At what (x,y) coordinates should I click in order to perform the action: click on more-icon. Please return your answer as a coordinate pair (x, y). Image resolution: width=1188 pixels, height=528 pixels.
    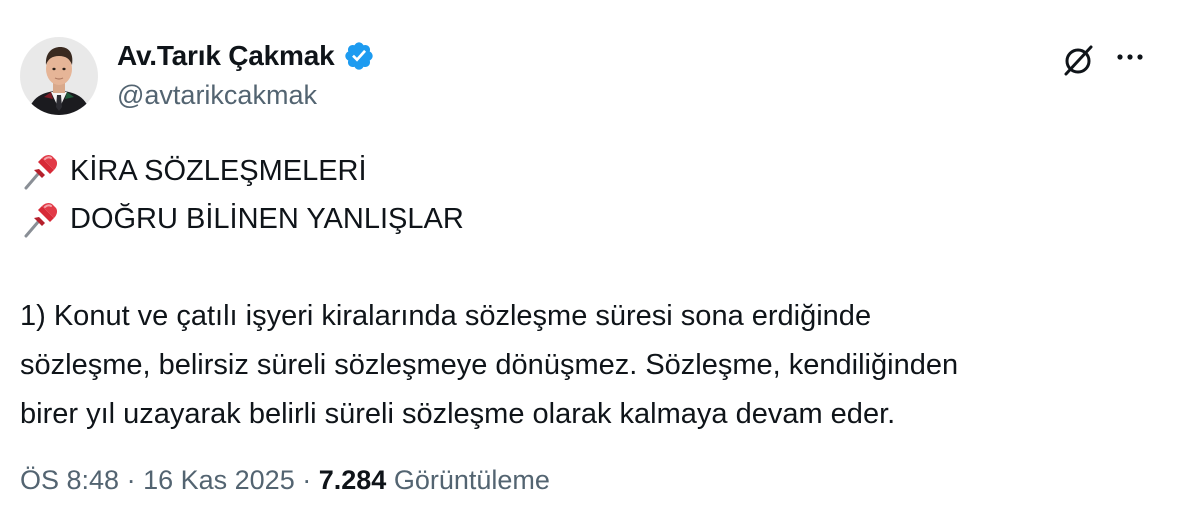
    Looking at the image, I should click on (1130, 57).